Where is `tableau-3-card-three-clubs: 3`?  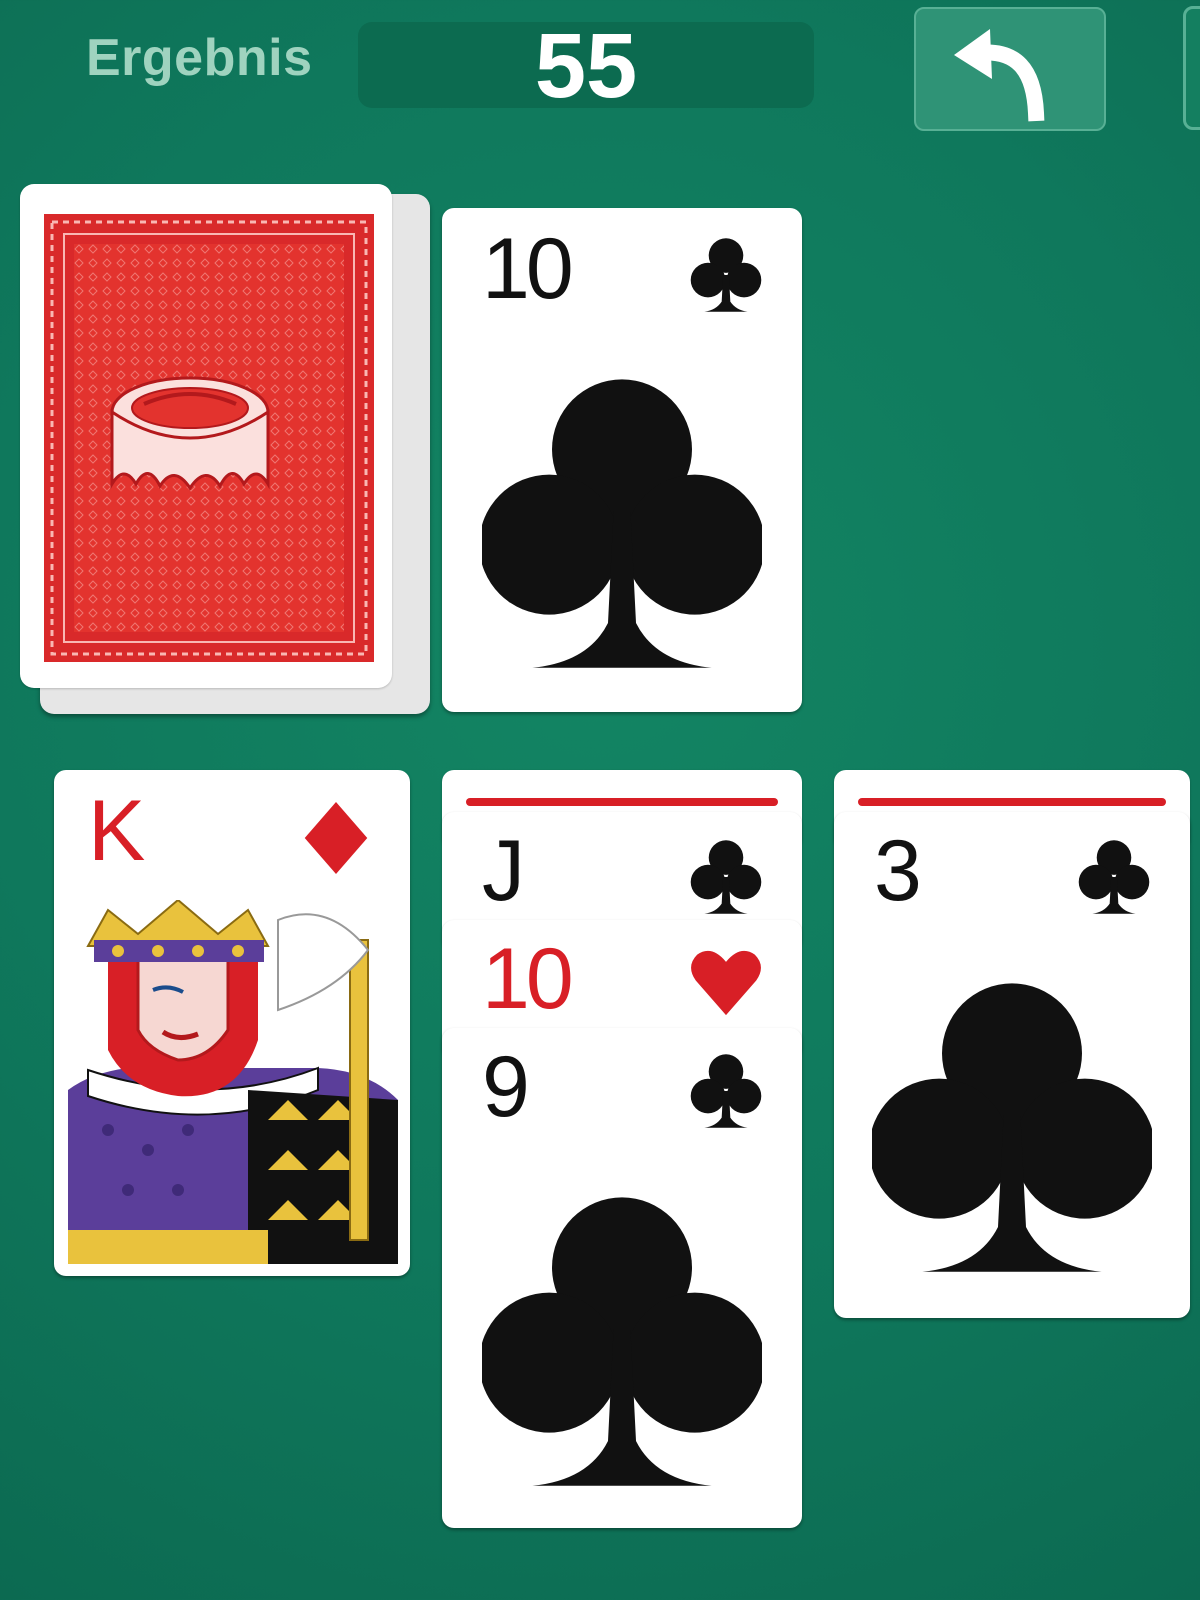 tableau-3-card-three-clubs: 3 is located at coordinates (1012, 1065).